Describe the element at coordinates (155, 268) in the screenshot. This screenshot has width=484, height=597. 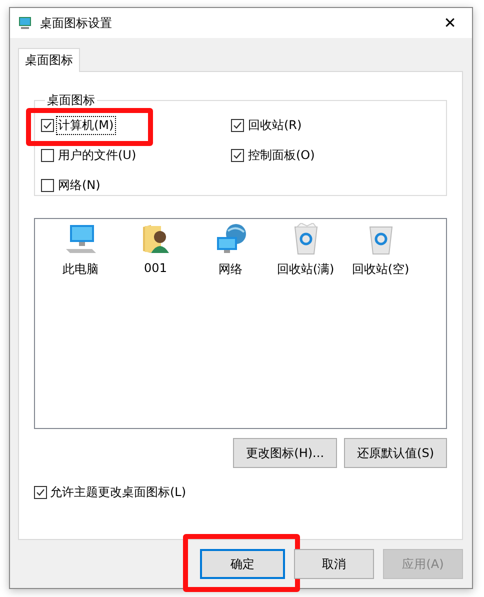
I see `icon-label: 001` at that location.